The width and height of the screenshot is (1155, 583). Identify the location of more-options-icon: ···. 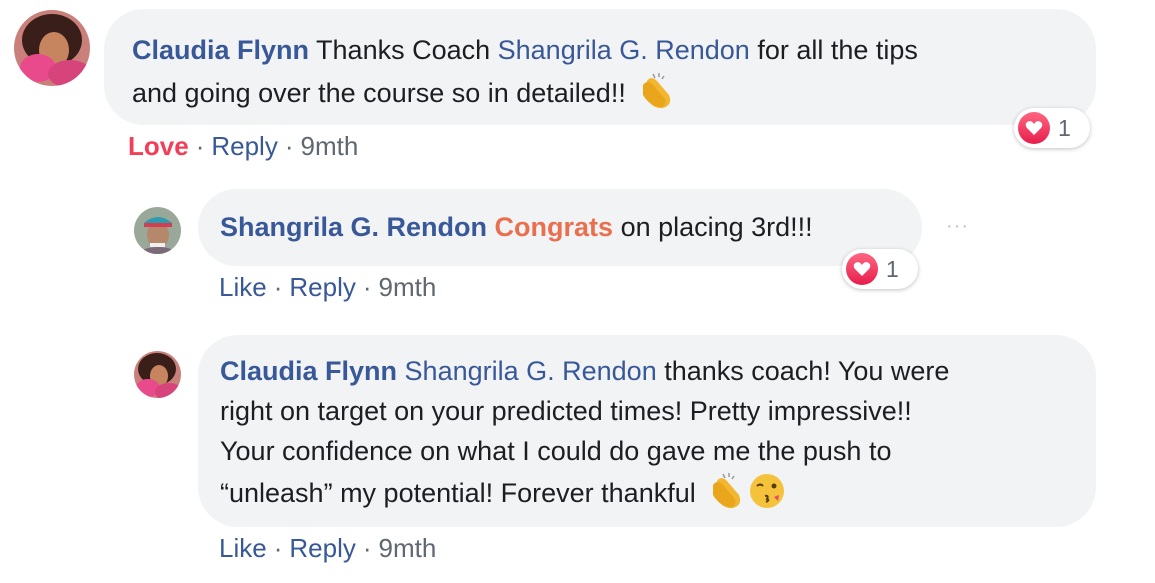
(957, 226).